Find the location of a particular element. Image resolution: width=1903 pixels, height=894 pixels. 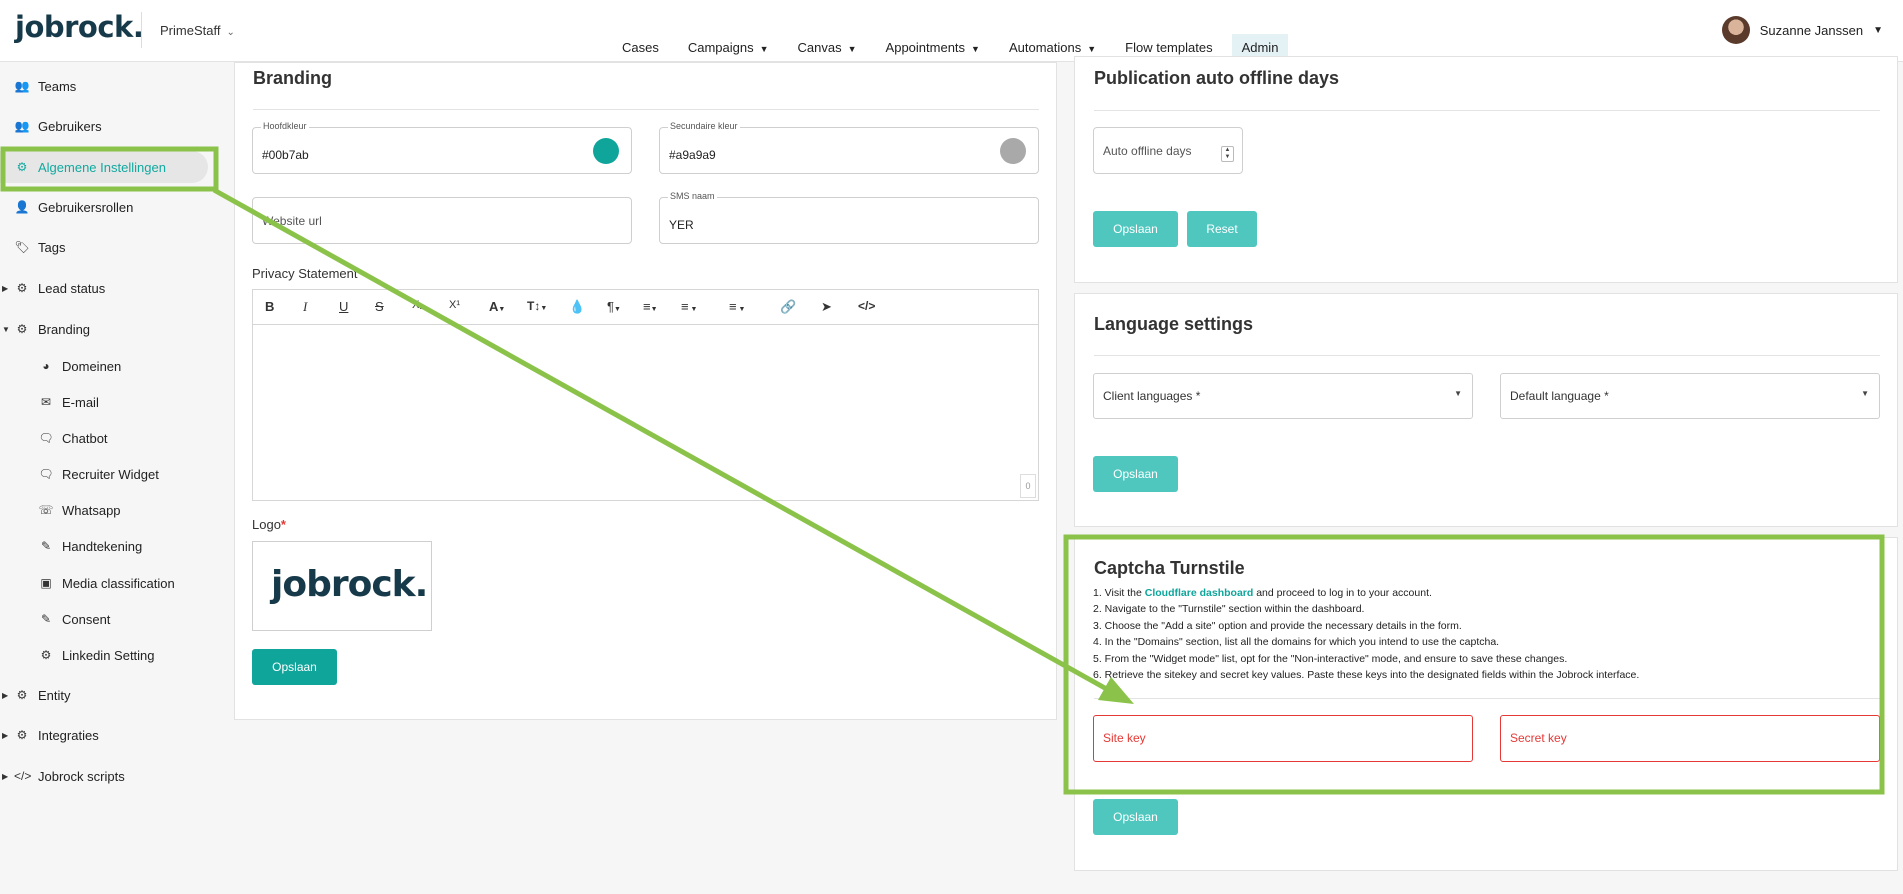

sidebar-item-label: E-mail is located at coordinates (80, 402).